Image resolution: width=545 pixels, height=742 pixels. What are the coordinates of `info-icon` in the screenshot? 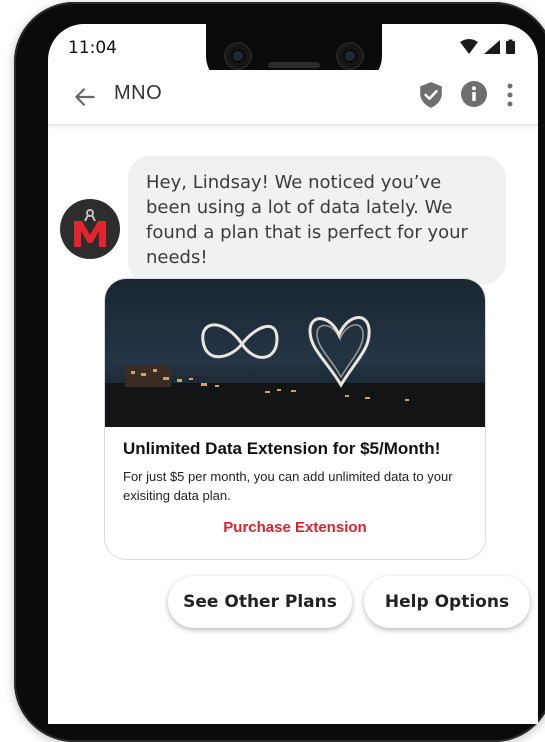 It's located at (474, 94).